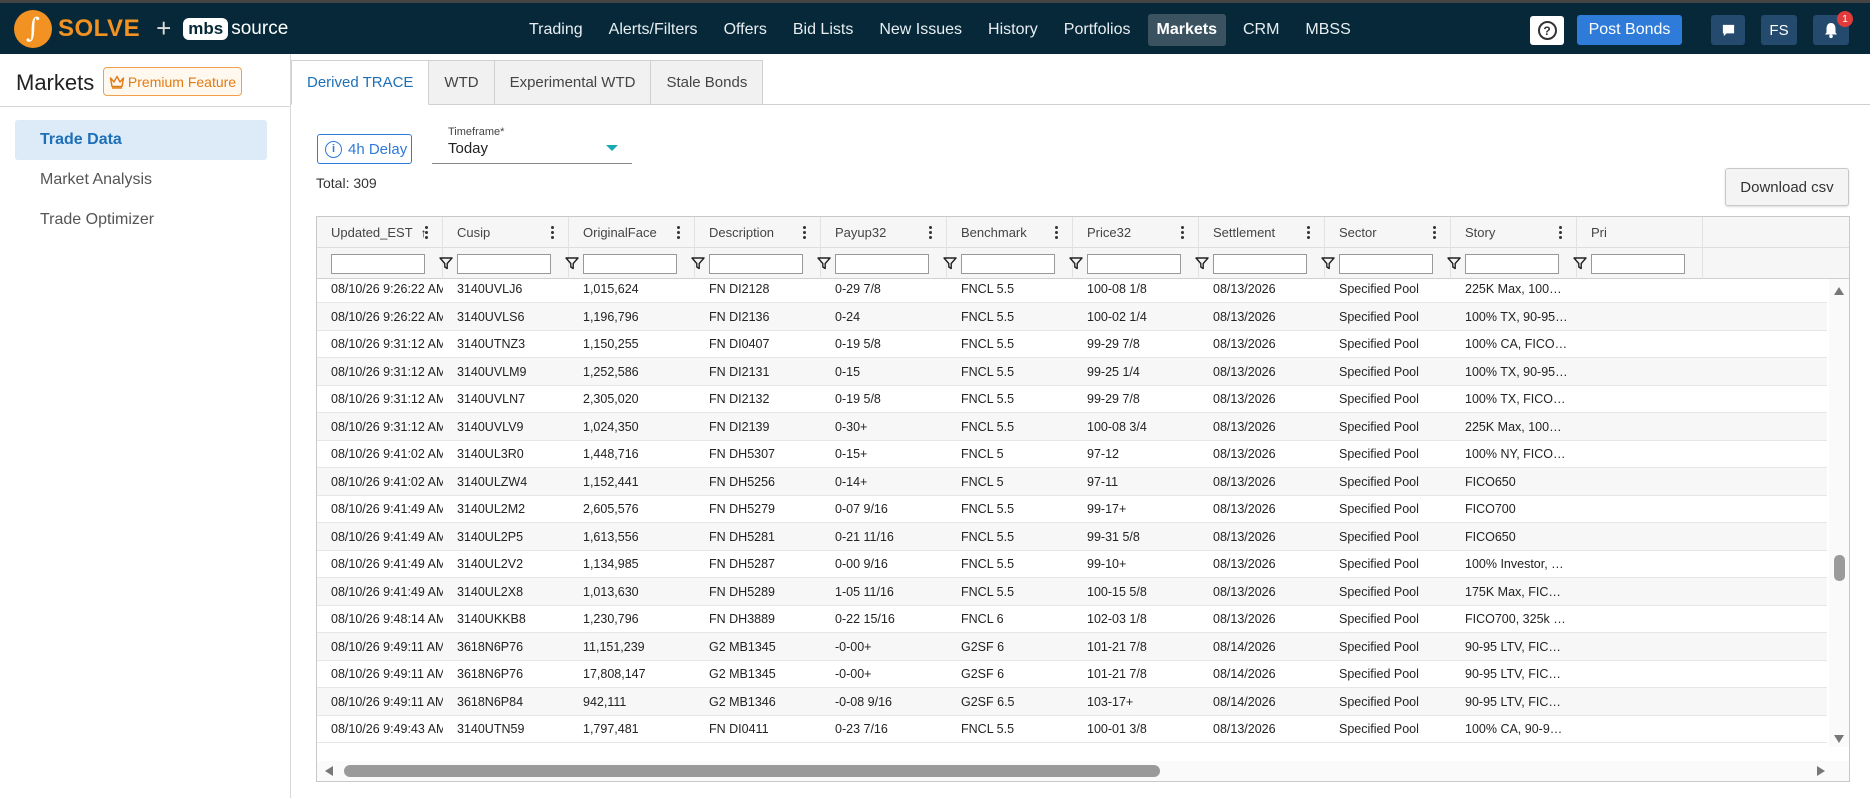  What do you see at coordinates (632, 232) in the screenshot?
I see `column-header-originalface: OriginalFace` at bounding box center [632, 232].